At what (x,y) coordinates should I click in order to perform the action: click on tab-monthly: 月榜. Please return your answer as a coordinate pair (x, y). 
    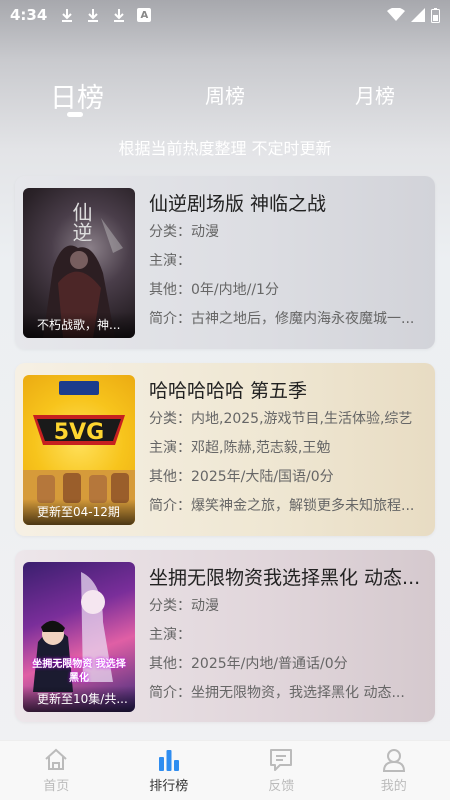
    Looking at the image, I should click on (375, 94).